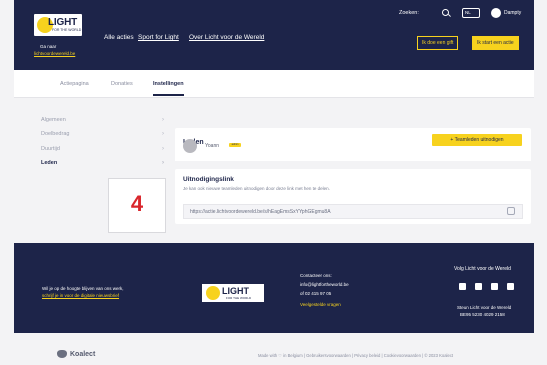  Describe the element at coordinates (208, 179) in the screenshot. I see `invite-link-title: Uitnodigingslink` at that location.